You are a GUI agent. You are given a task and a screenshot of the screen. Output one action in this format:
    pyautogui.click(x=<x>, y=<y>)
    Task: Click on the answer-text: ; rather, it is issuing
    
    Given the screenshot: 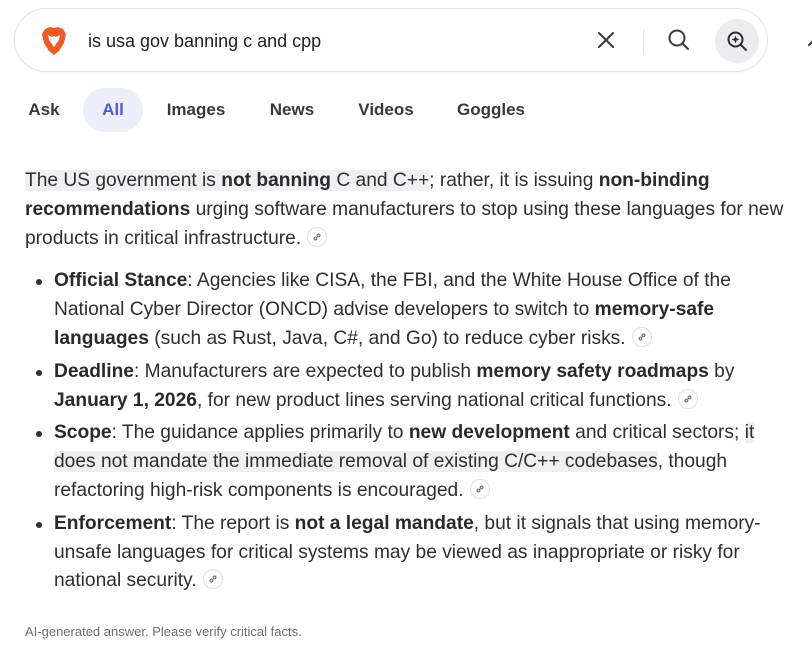 What is the action you would take?
    pyautogui.click(x=514, y=180)
    